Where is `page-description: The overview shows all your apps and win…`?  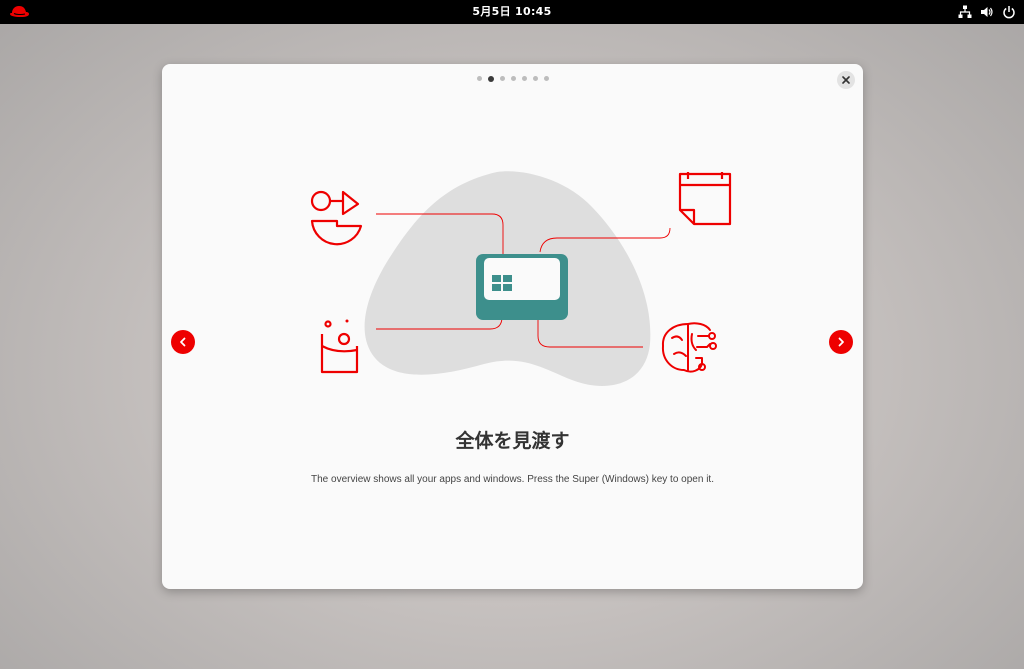
page-description: The overview shows all your apps and win… is located at coordinates (512, 479).